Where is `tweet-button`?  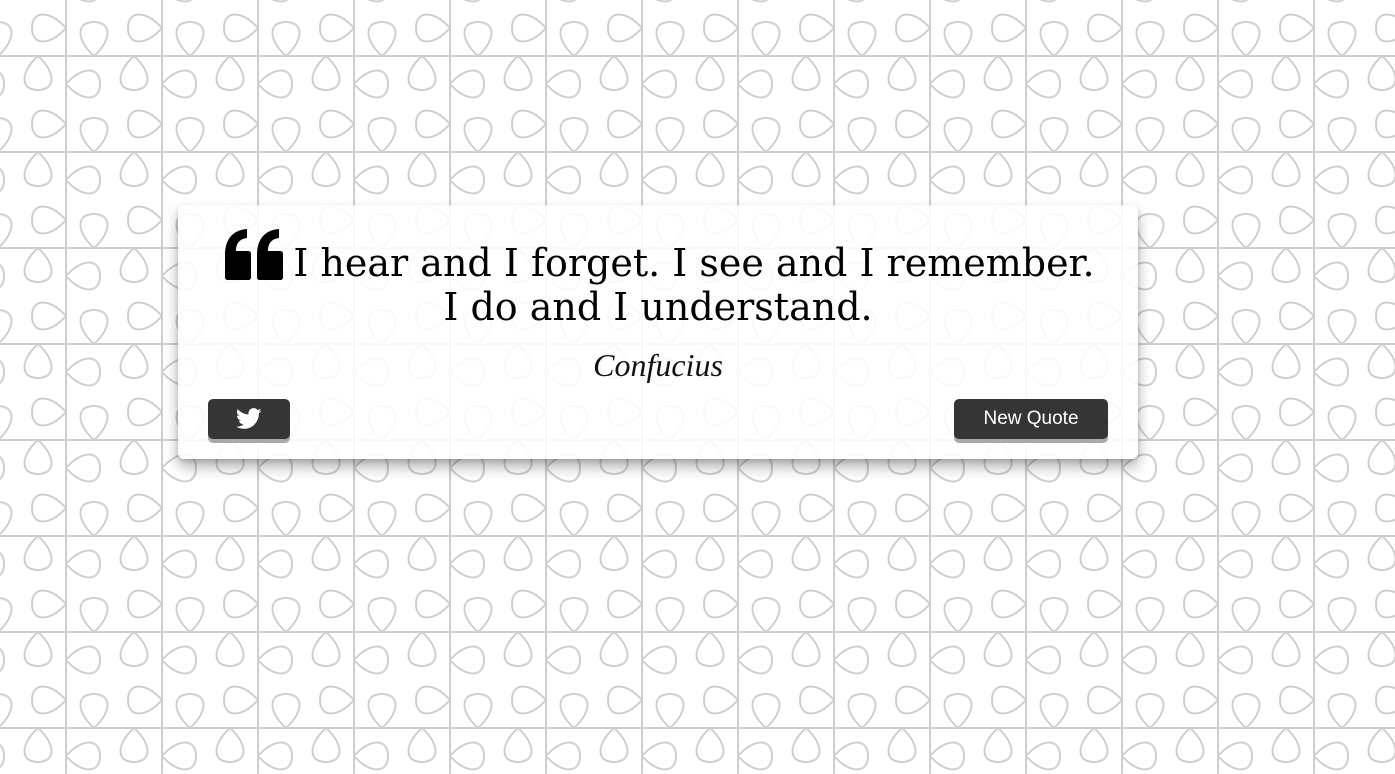
tweet-button is located at coordinates (249, 419).